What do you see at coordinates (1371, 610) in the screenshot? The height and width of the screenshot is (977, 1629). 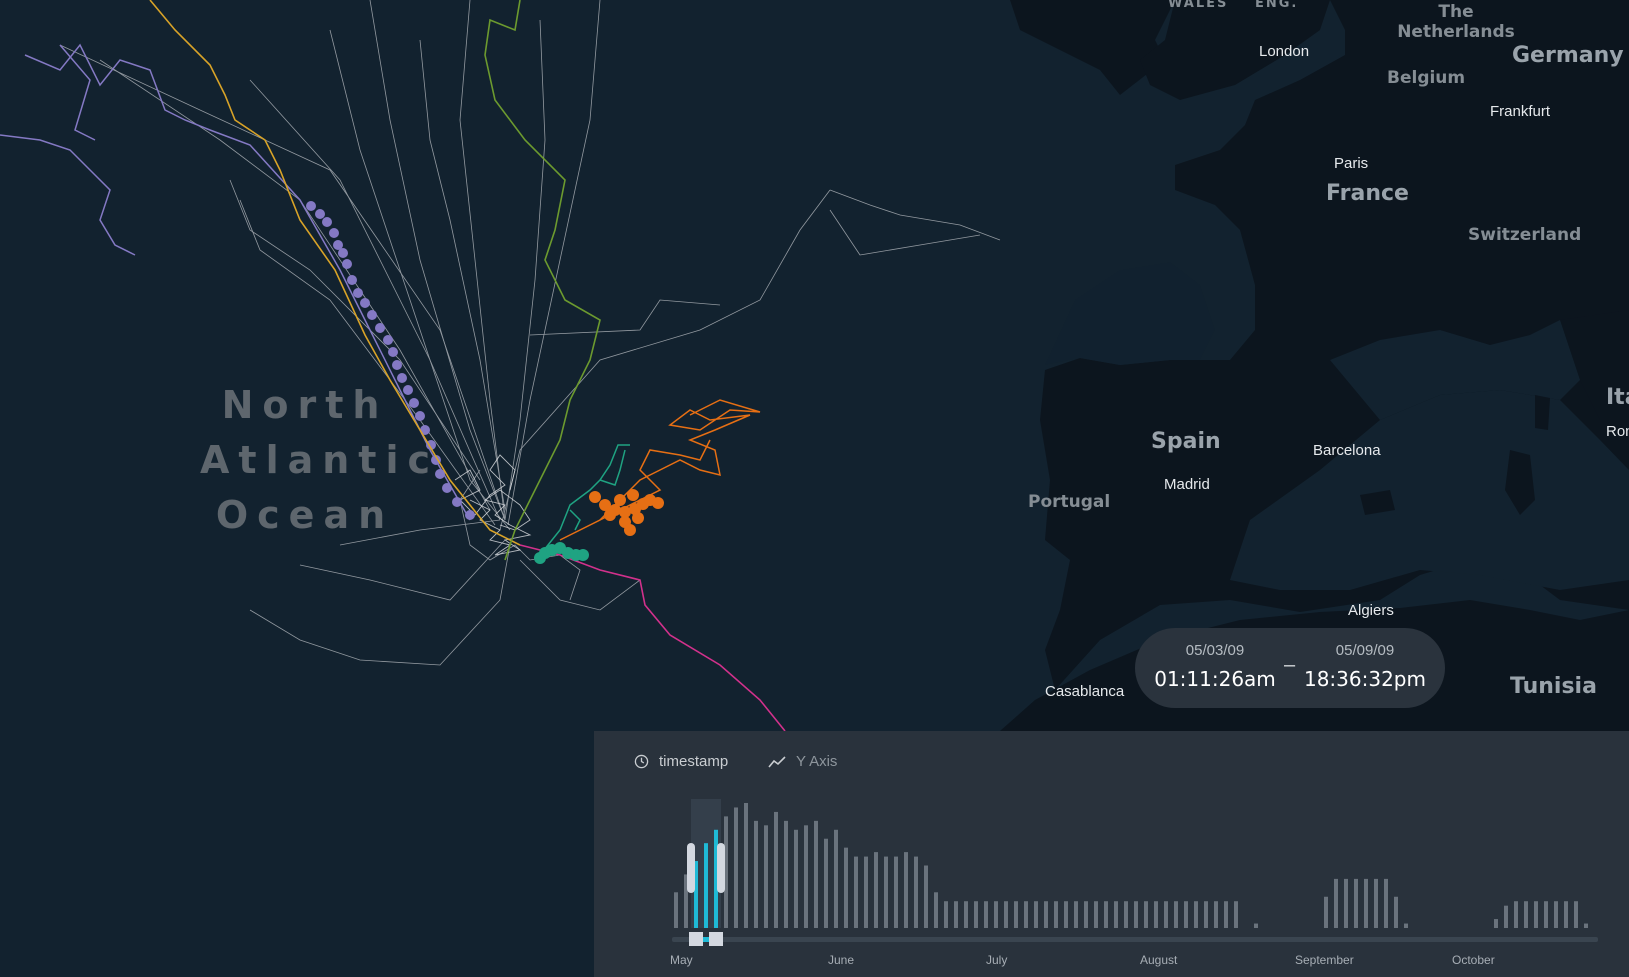 I see `city-label-algiers: Algiers` at bounding box center [1371, 610].